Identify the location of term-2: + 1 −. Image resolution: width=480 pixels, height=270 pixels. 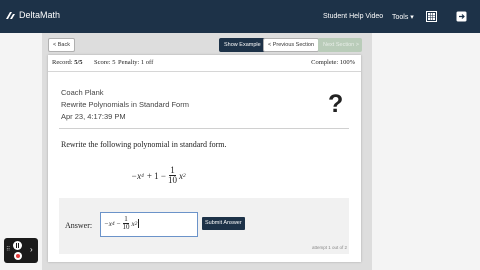
(156, 175).